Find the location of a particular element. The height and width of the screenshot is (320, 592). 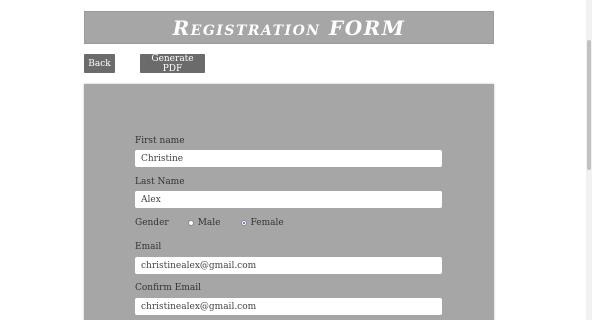

confirm-email-label: Confirm Email is located at coordinates (168, 288).